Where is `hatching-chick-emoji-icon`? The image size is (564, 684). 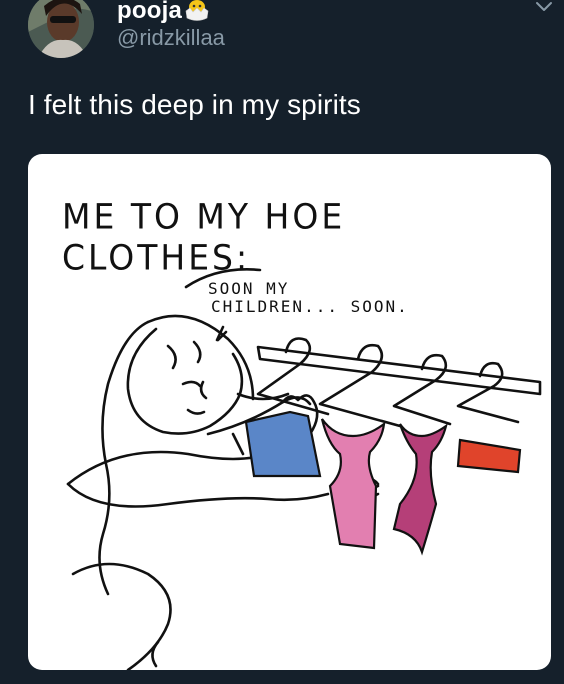 hatching-chick-emoji-icon is located at coordinates (197, 11).